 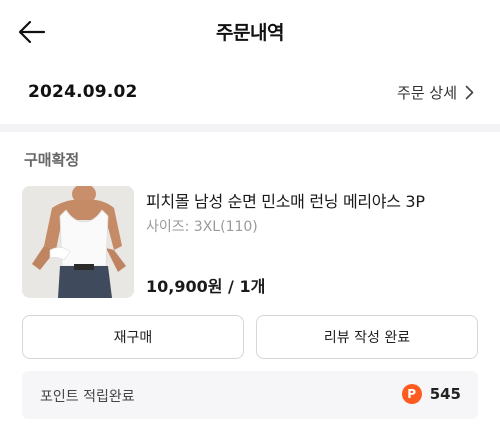 I want to click on chevron-right-icon, so click(x=469, y=92).